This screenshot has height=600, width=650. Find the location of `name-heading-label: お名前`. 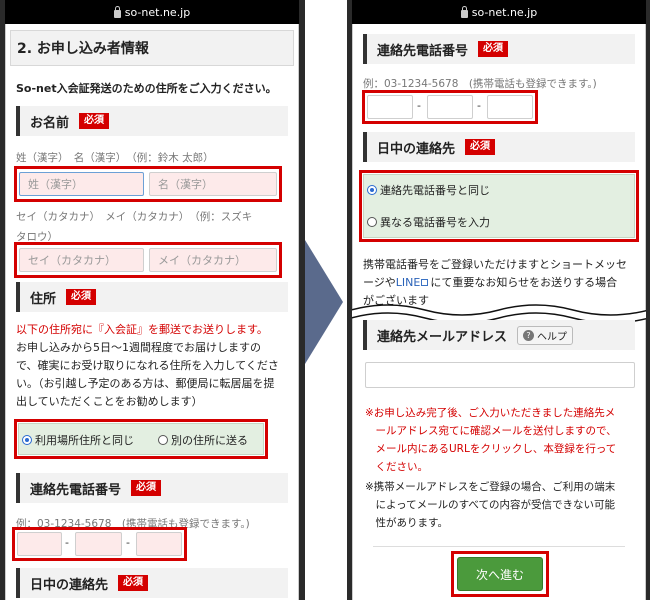

name-heading-label: お名前 is located at coordinates (50, 123).